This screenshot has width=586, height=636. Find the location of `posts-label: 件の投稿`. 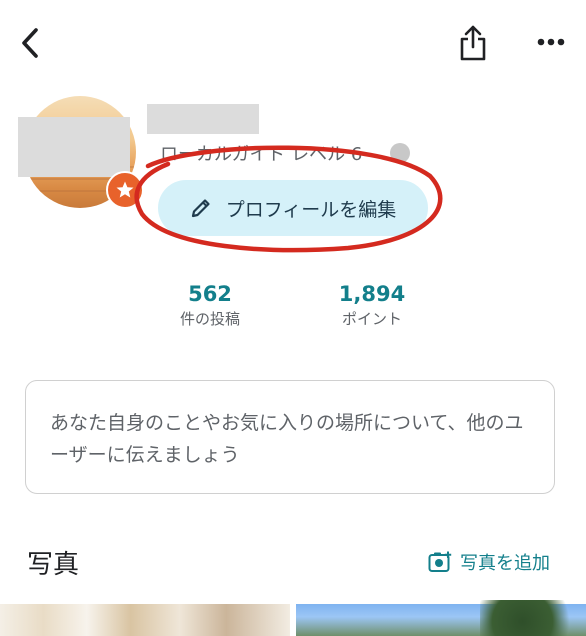

posts-label: 件の投稿 is located at coordinates (209, 319).